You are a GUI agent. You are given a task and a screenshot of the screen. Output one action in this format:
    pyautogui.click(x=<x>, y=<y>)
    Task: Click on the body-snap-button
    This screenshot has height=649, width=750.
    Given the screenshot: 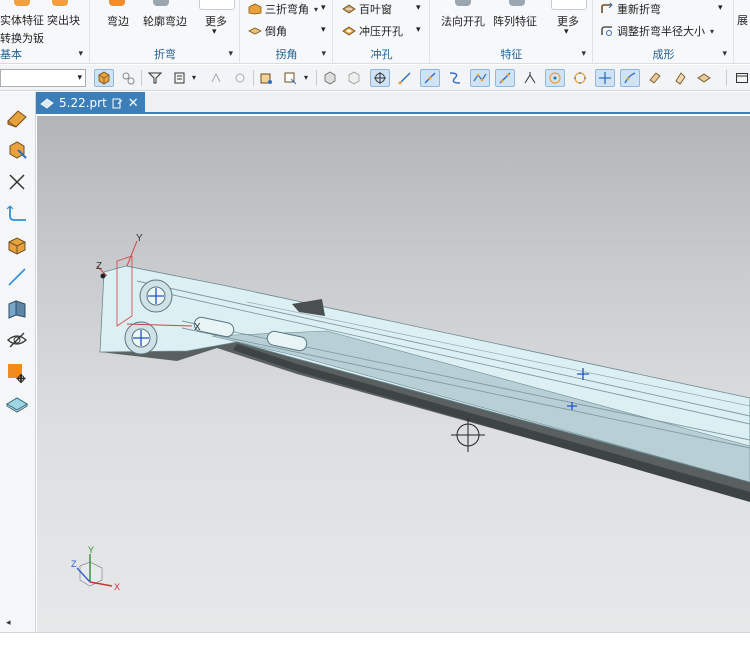 What is the action you would take?
    pyautogui.click(x=240, y=78)
    